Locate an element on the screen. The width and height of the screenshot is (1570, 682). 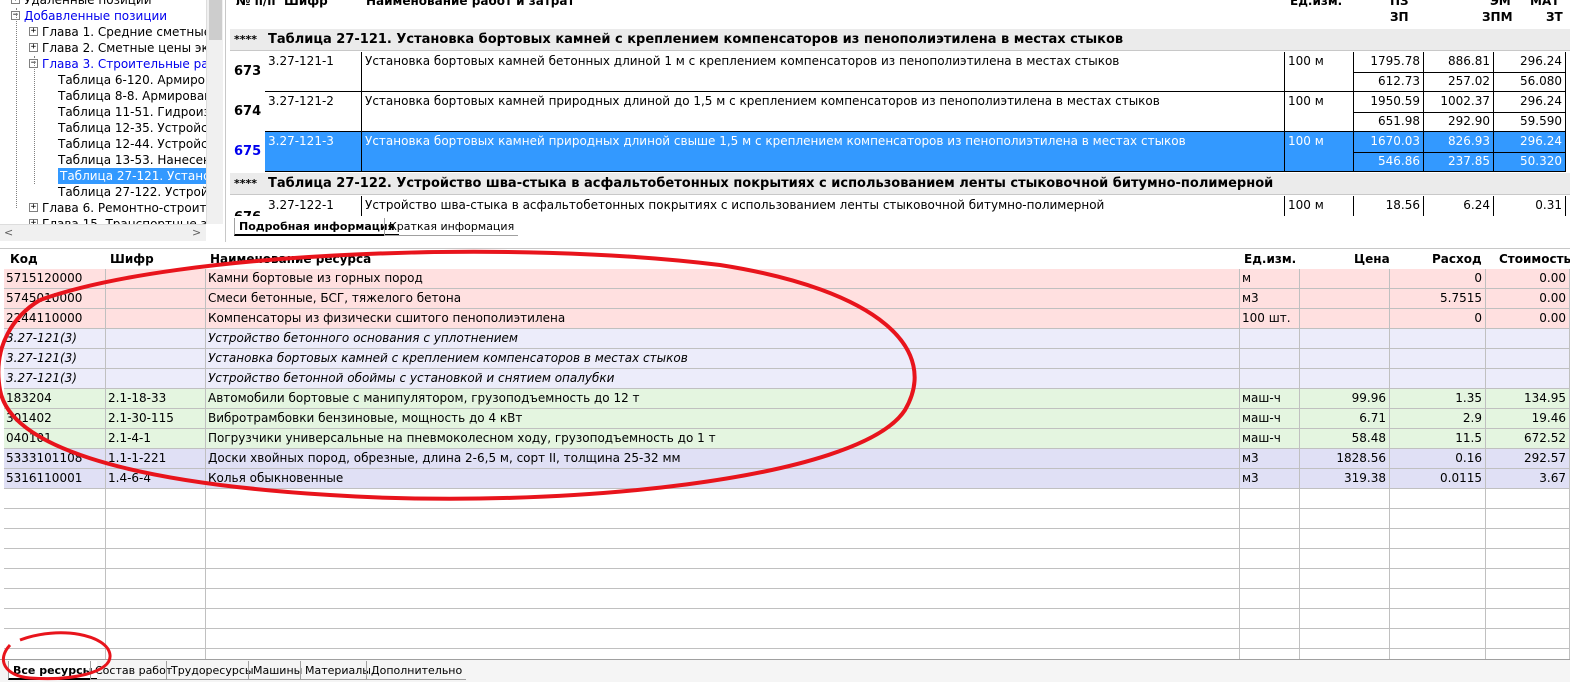
tree-item: Таблица 12-35. Устройство is located at coordinates (103, 128).